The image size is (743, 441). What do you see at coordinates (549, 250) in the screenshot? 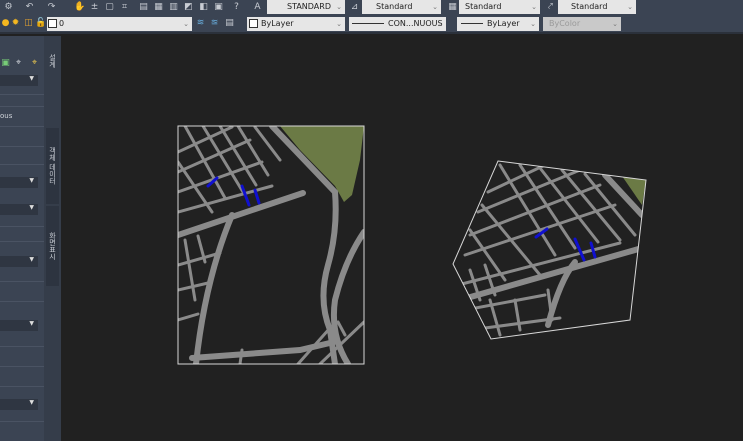
I see `map-transformed` at bounding box center [549, 250].